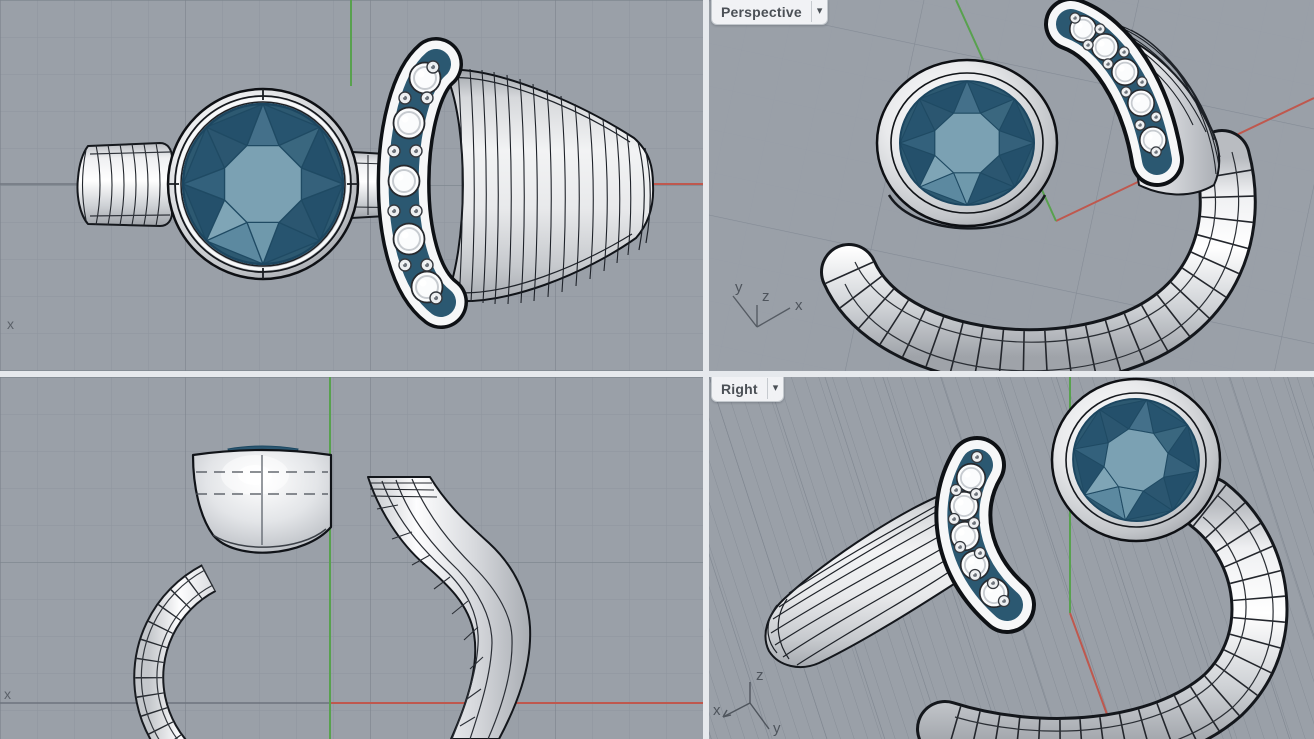  What do you see at coordinates (739, 388) in the screenshot?
I see `viewport-title: Right` at bounding box center [739, 388].